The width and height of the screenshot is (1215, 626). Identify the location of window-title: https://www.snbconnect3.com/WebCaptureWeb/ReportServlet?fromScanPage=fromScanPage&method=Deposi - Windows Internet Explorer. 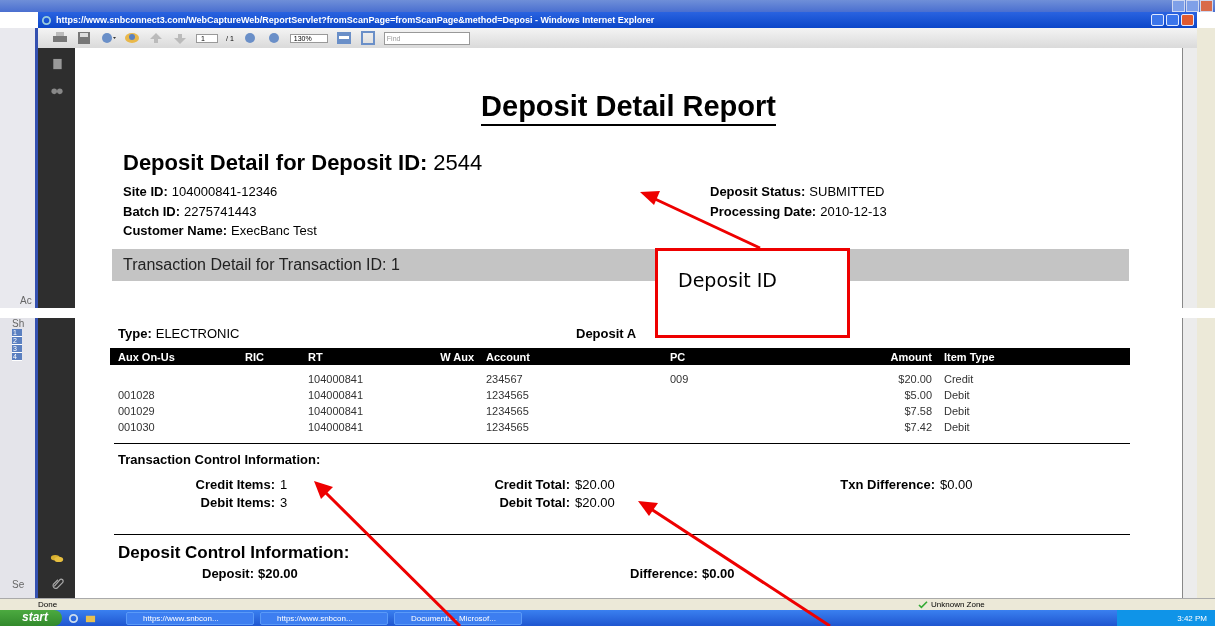
(356, 20).